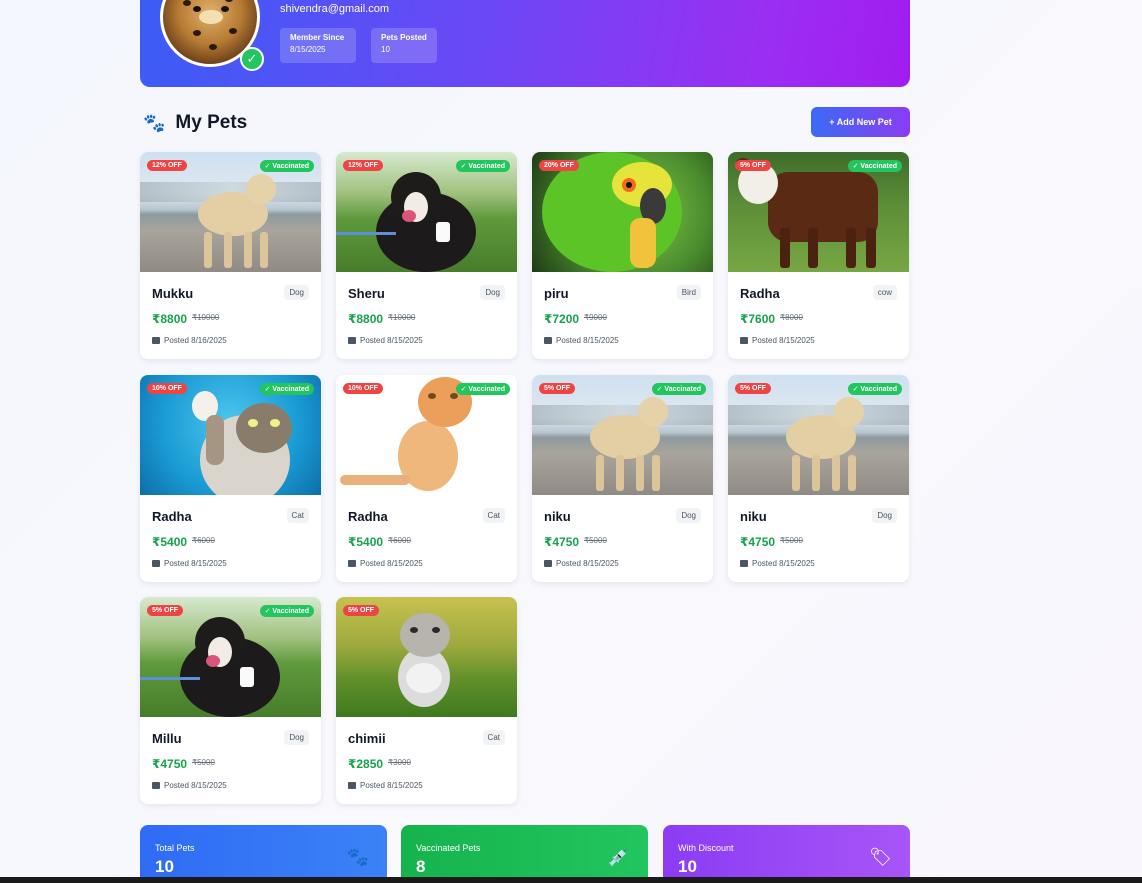 Image resolution: width=1142 pixels, height=883 pixels. What do you see at coordinates (791, 317) in the screenshot?
I see `pet-old-price: ₹8000` at bounding box center [791, 317].